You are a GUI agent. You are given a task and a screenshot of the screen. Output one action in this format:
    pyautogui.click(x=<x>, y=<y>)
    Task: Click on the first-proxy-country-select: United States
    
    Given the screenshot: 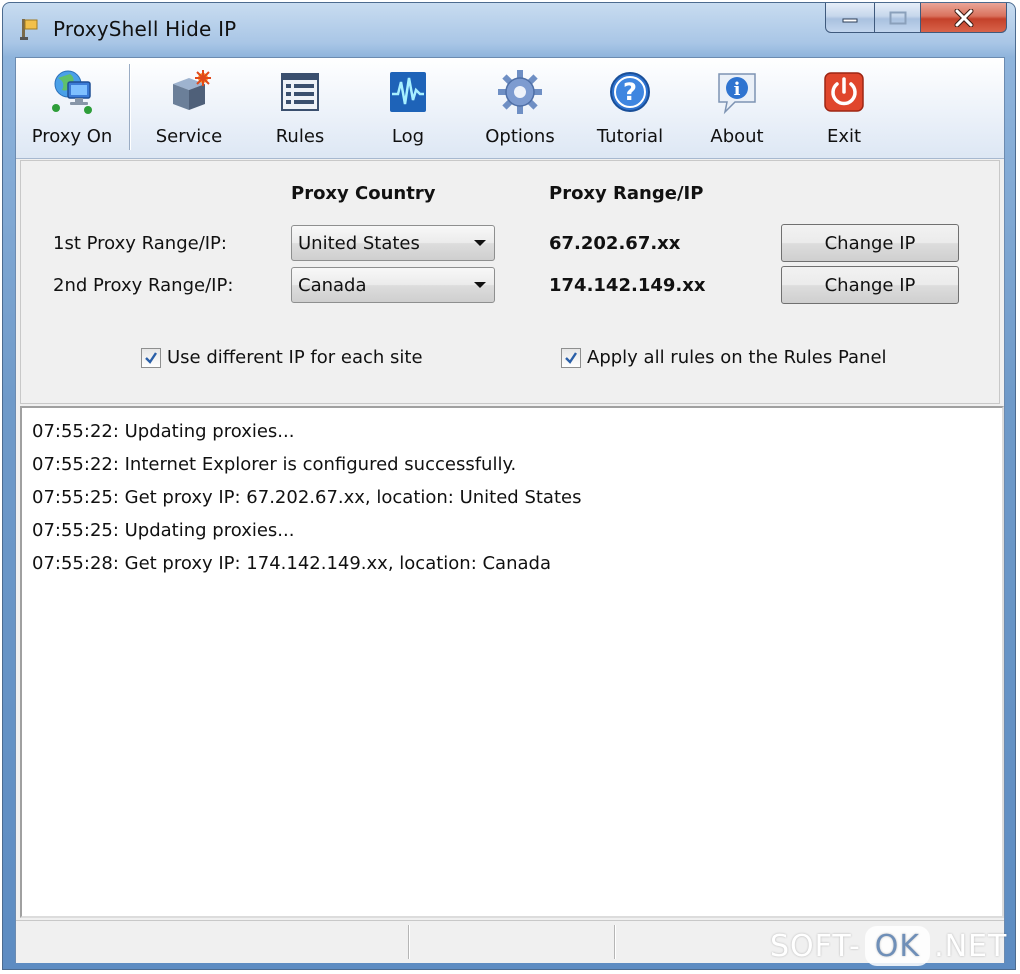 What is the action you would take?
    pyautogui.click(x=393, y=243)
    